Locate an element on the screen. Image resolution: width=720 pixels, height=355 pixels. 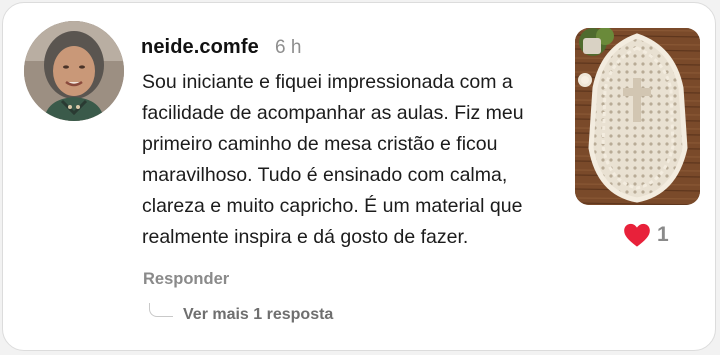
reply-button: Responder is located at coordinates (186, 279).